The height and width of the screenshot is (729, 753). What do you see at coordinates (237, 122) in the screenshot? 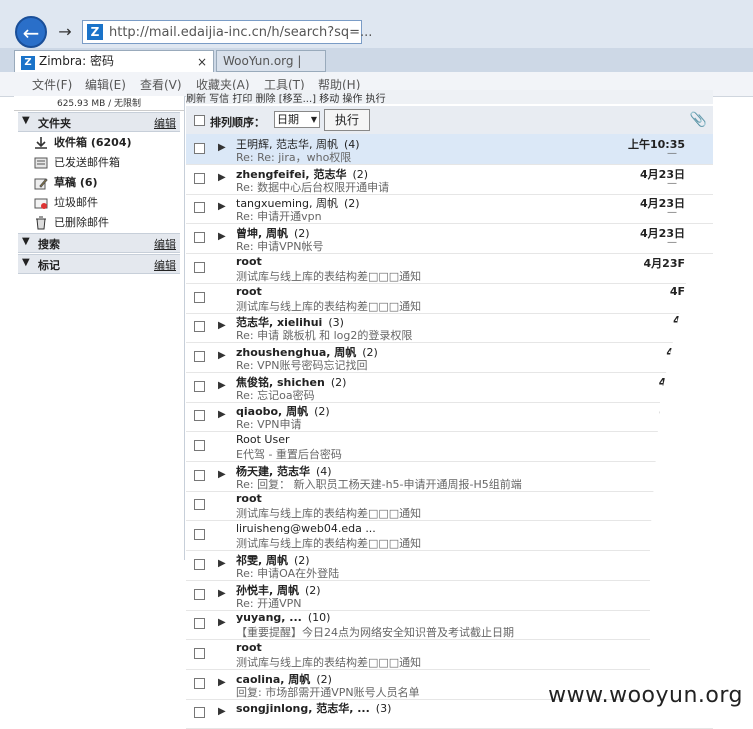
I see `sort-label: 排列顺序：` at bounding box center [237, 122].